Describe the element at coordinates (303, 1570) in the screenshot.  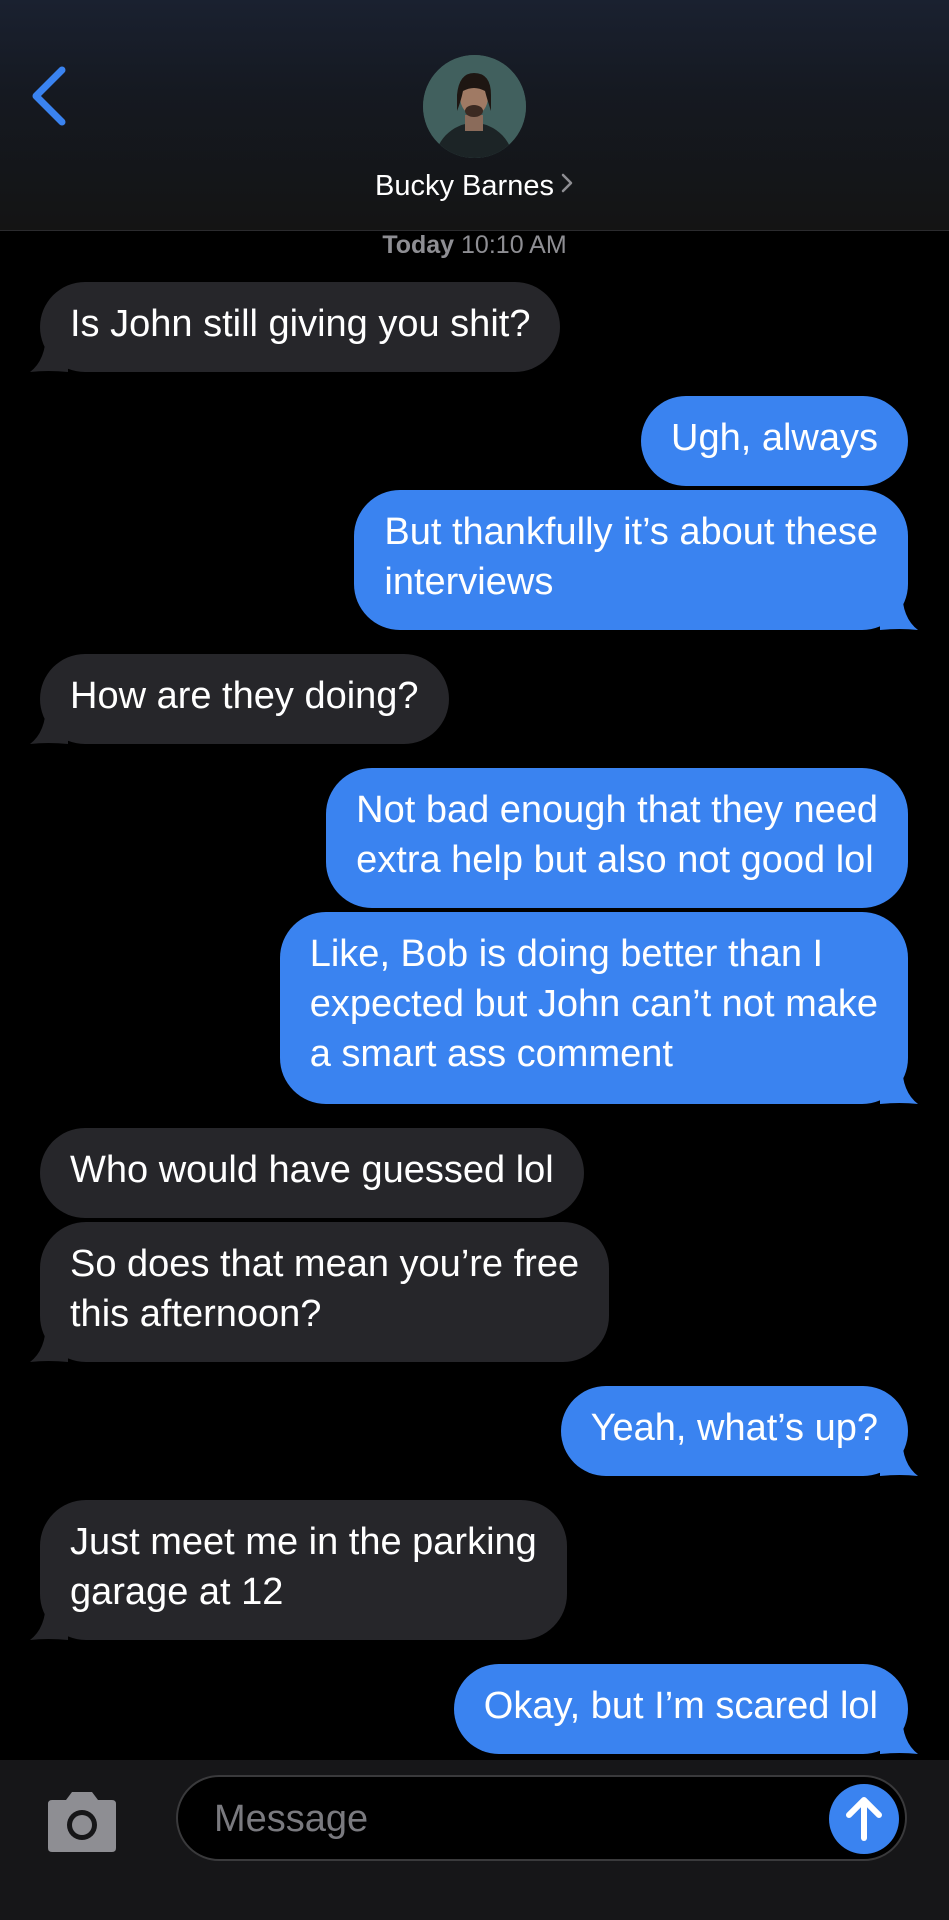
I see `incoming-message: Just meet me in the parking garage at 12` at that location.